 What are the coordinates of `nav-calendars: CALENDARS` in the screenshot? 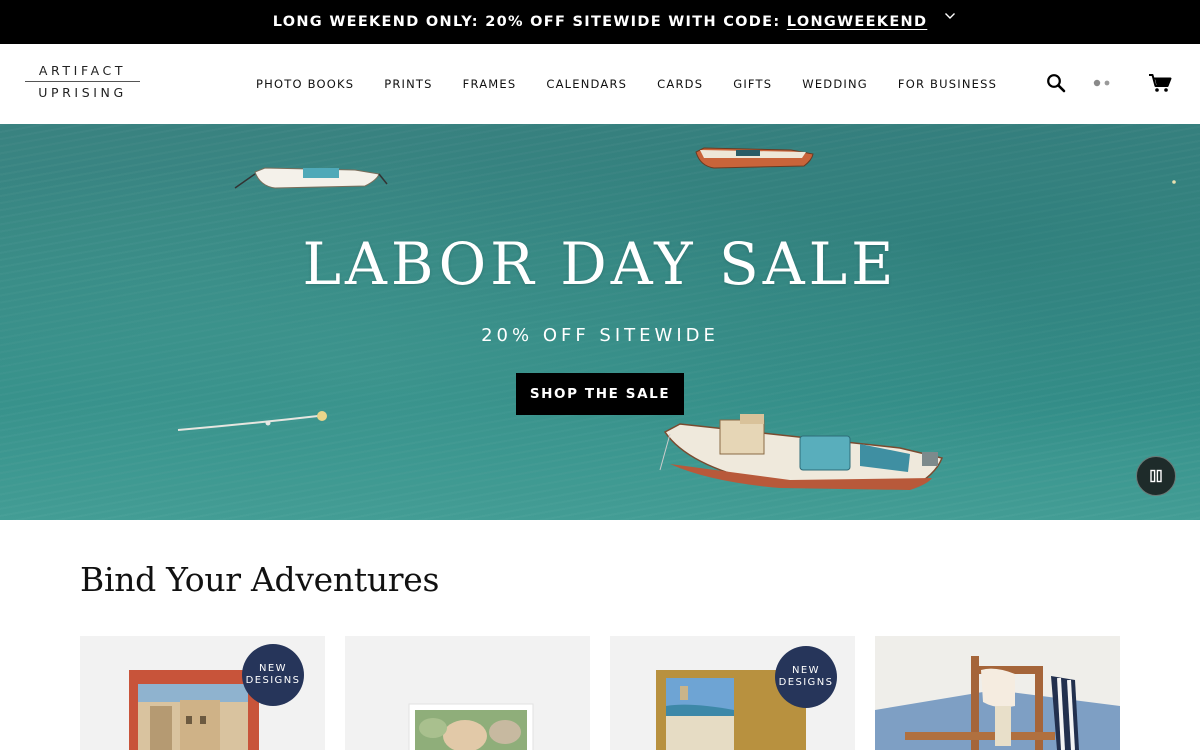 It's located at (586, 84).